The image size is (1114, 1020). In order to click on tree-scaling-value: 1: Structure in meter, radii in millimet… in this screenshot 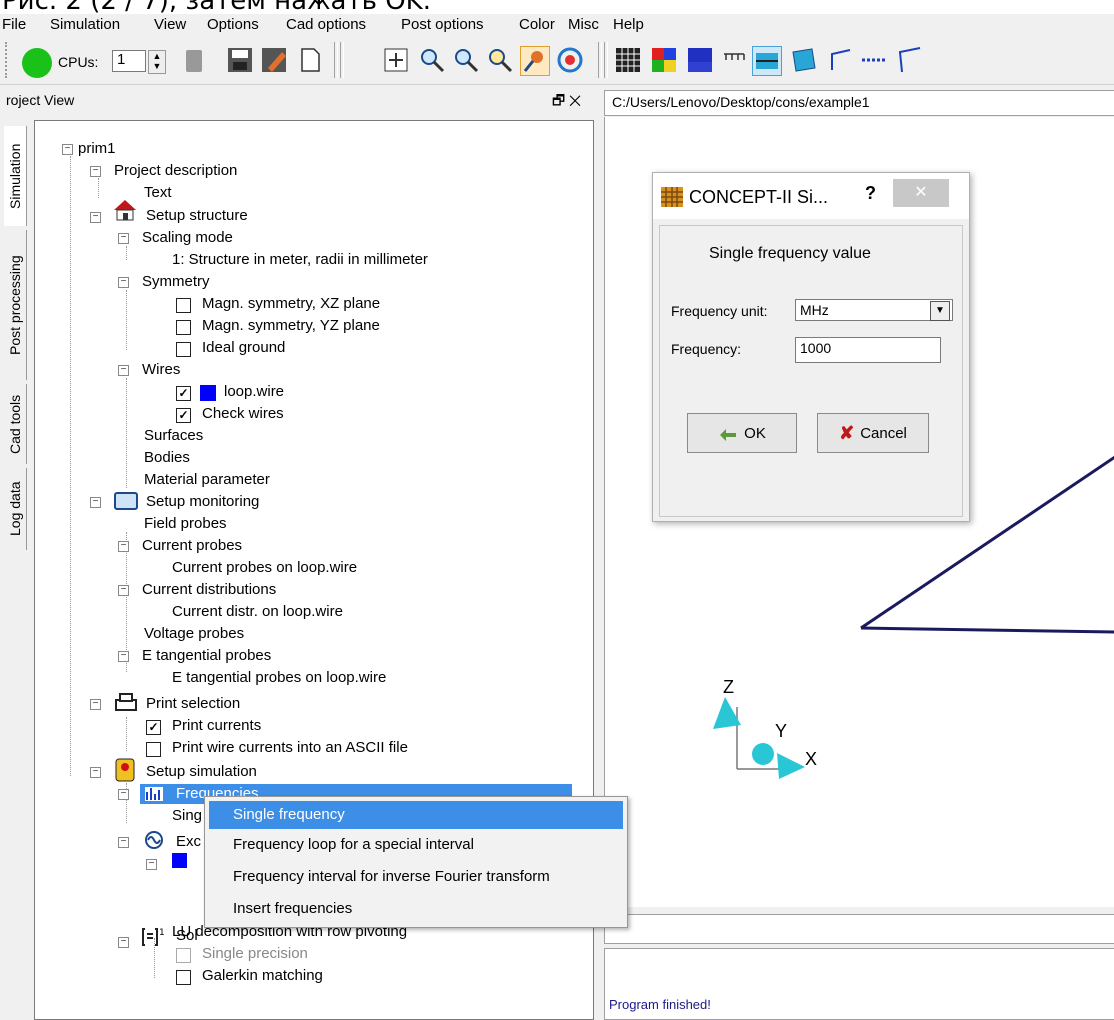, I will do `click(300, 260)`.